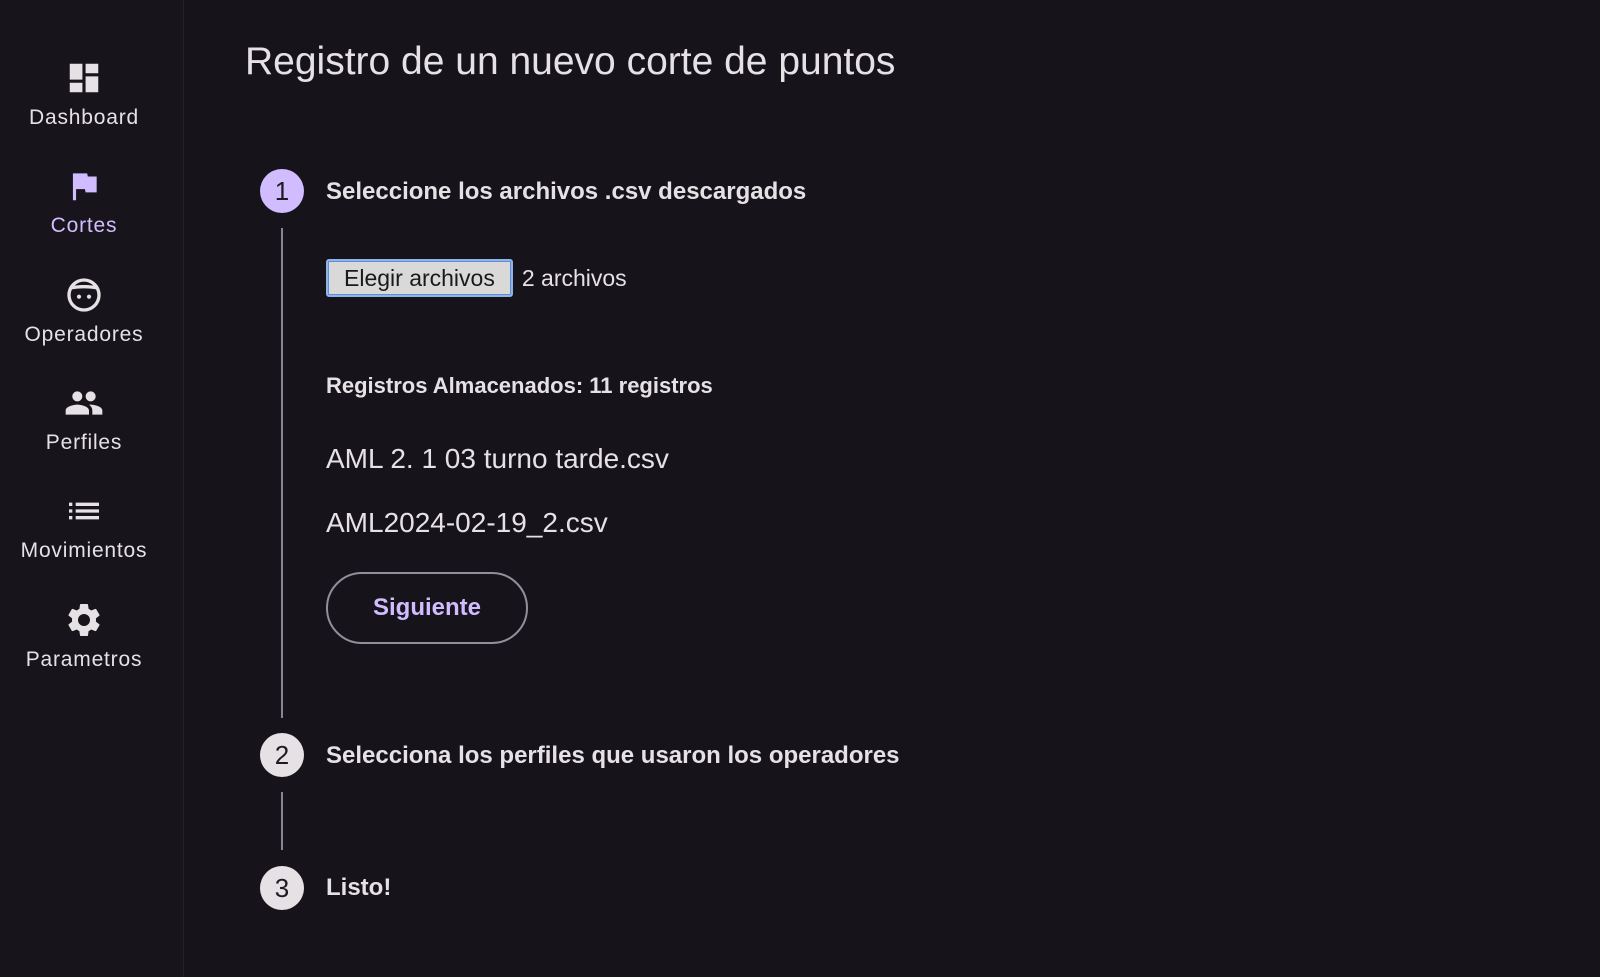 The image size is (1600, 977). Describe the element at coordinates (84, 442) in the screenshot. I see `sidebar-item-label: Perfiles` at that location.